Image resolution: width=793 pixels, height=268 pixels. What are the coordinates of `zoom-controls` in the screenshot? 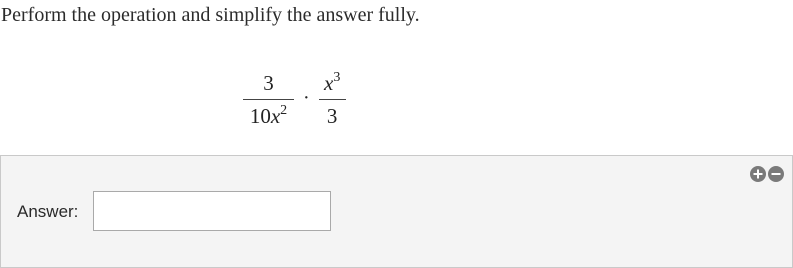 It's located at (767, 174).